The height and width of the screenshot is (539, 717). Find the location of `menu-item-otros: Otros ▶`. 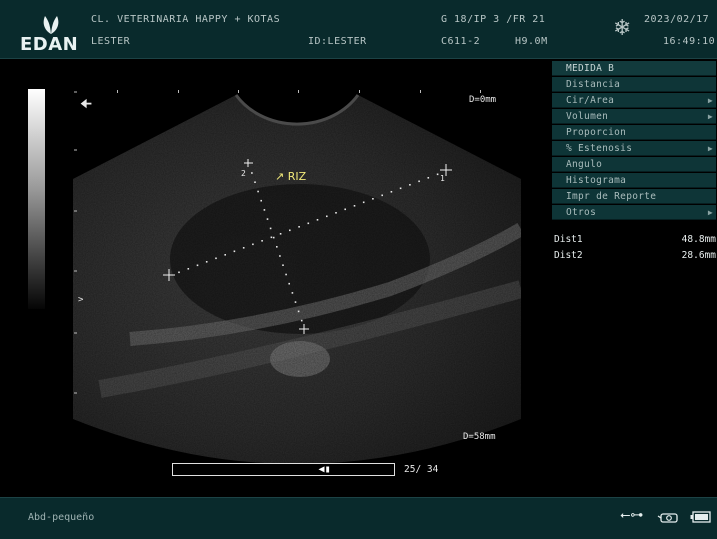

menu-item-otros: Otros ▶ is located at coordinates (634, 212).